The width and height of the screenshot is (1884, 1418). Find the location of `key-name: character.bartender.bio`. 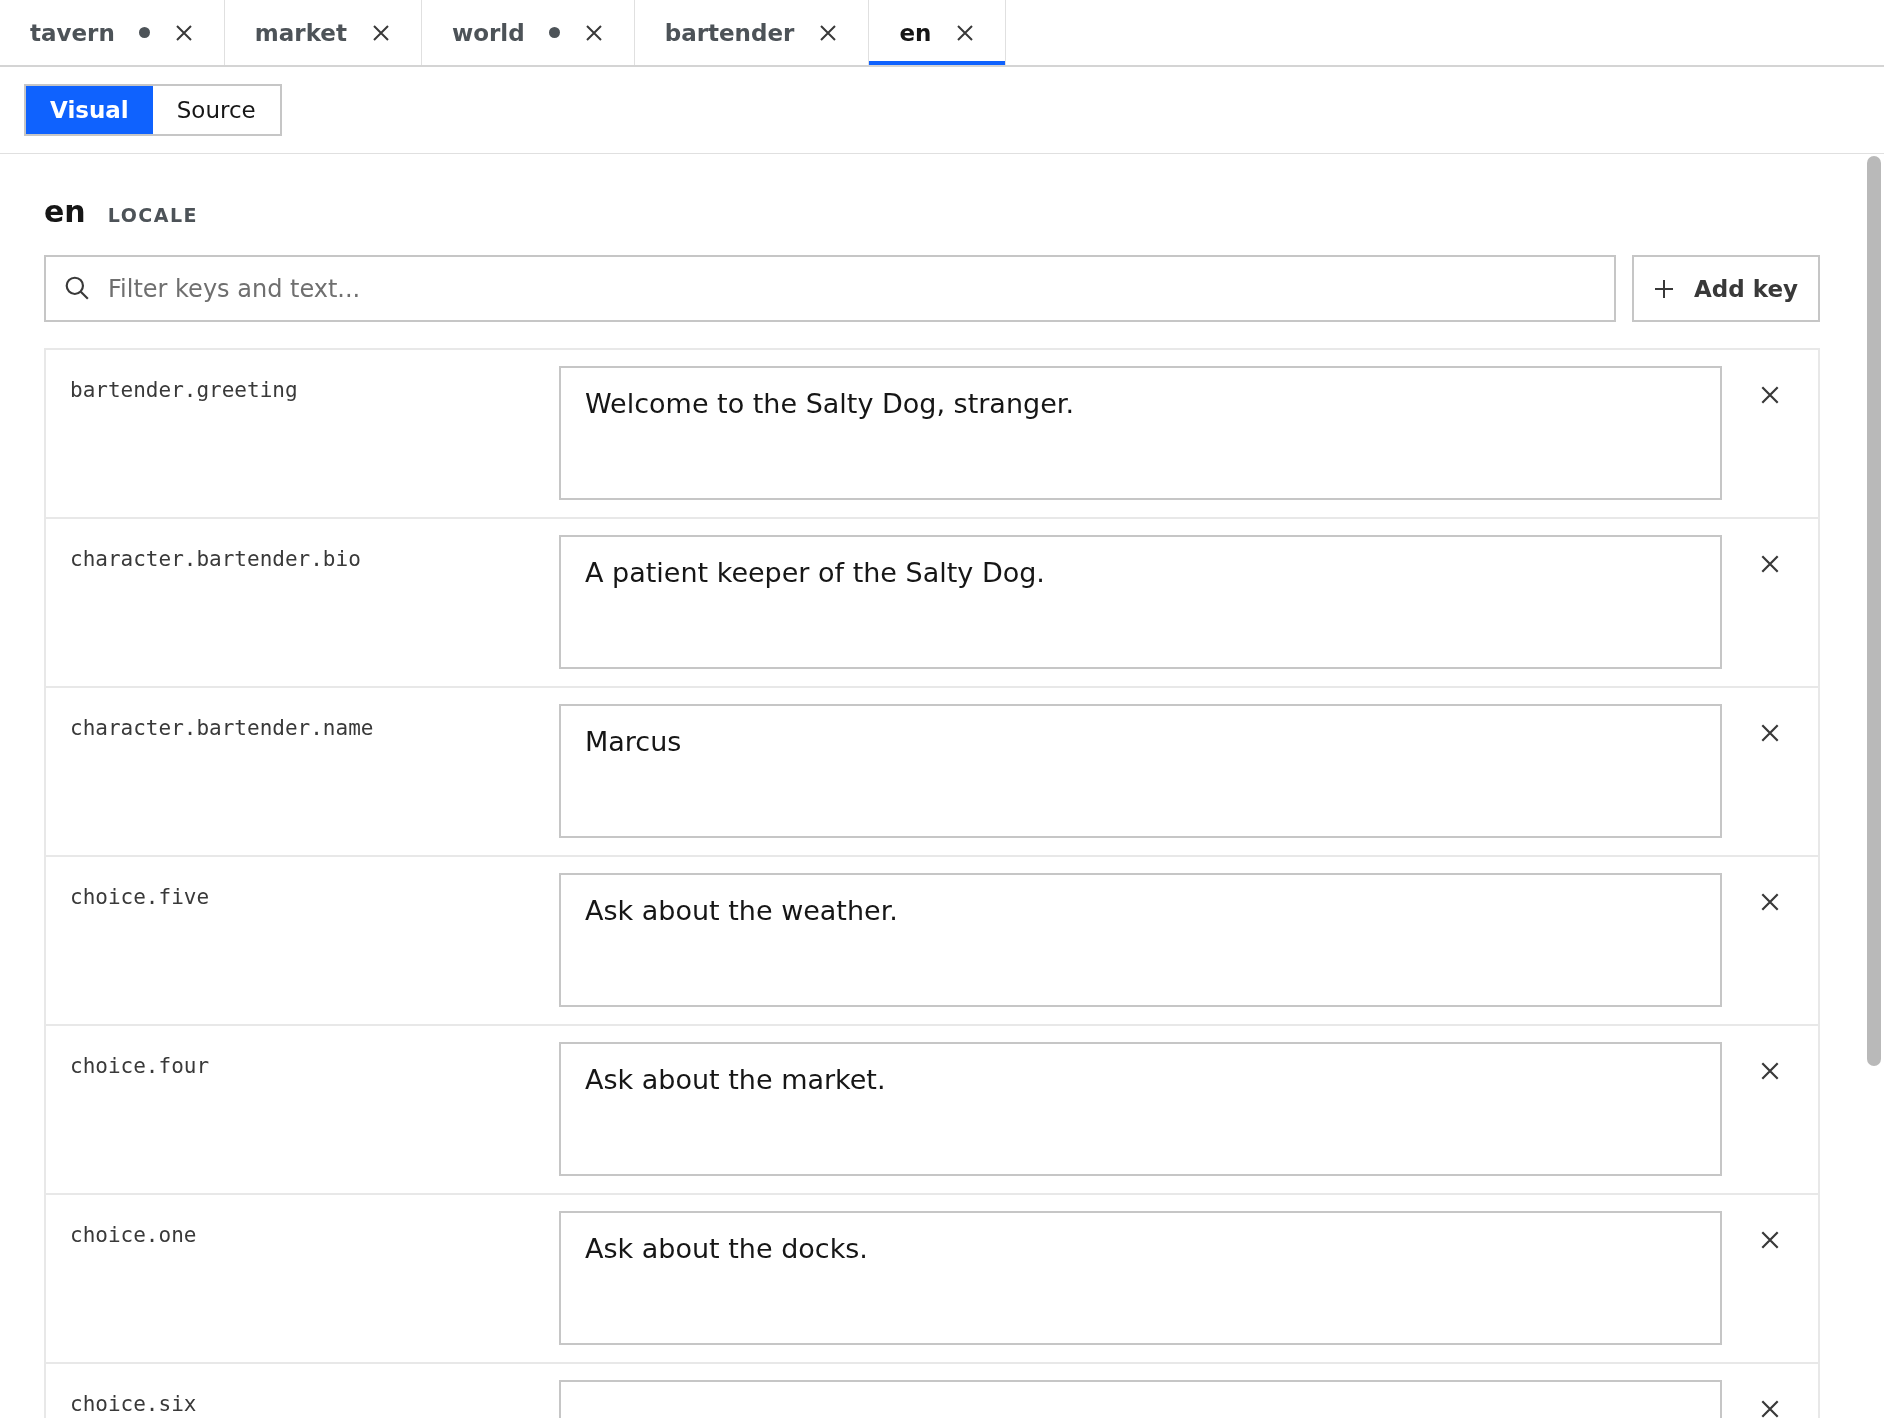

key-name: character.bartender.bio is located at coordinates (215, 558).